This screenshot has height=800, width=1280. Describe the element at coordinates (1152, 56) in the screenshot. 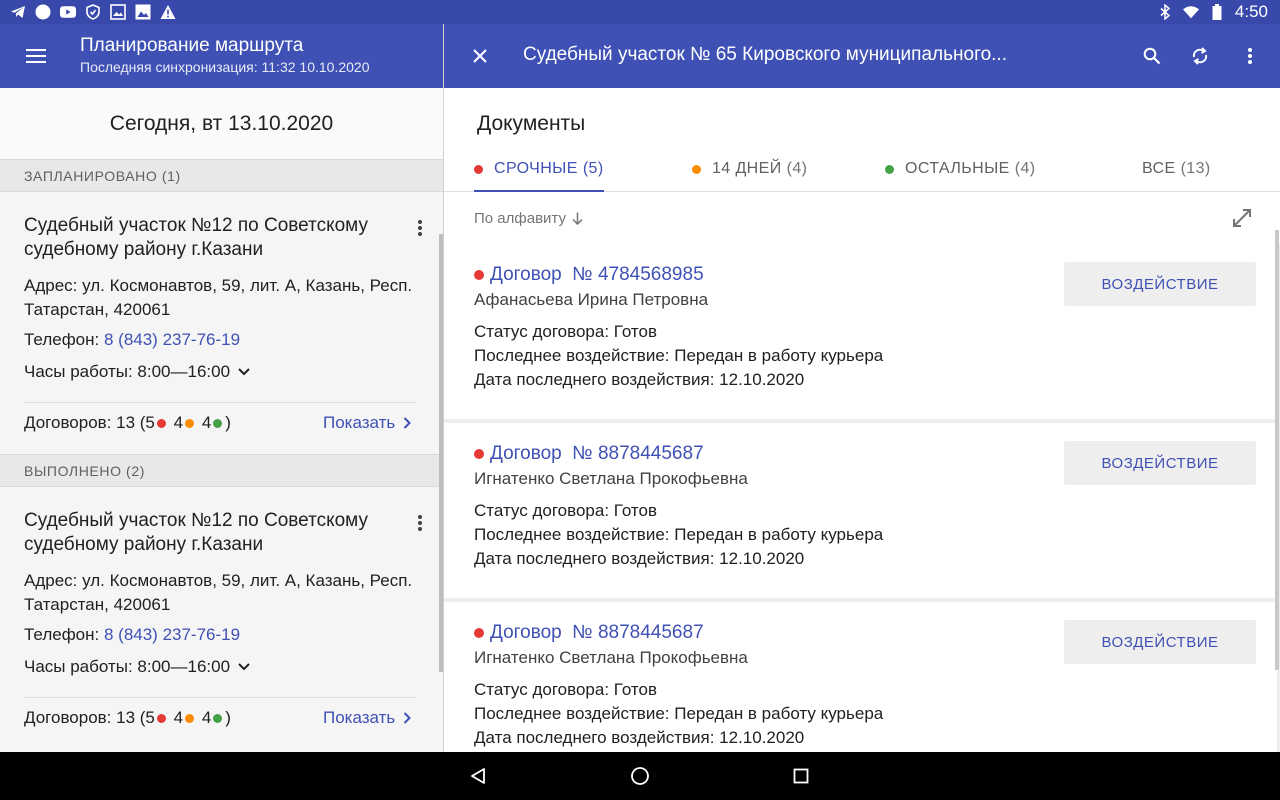

I see `search-icon` at that location.